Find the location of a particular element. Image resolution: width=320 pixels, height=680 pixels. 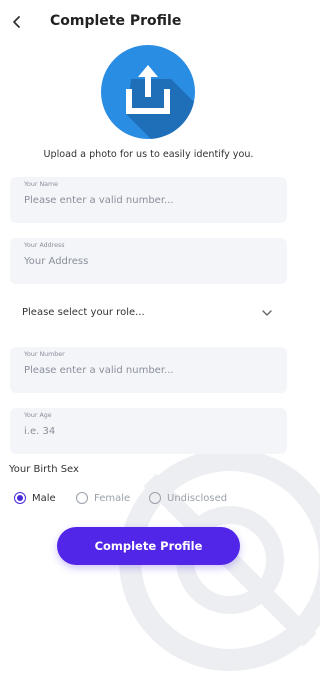

name-input is located at coordinates (149, 200).